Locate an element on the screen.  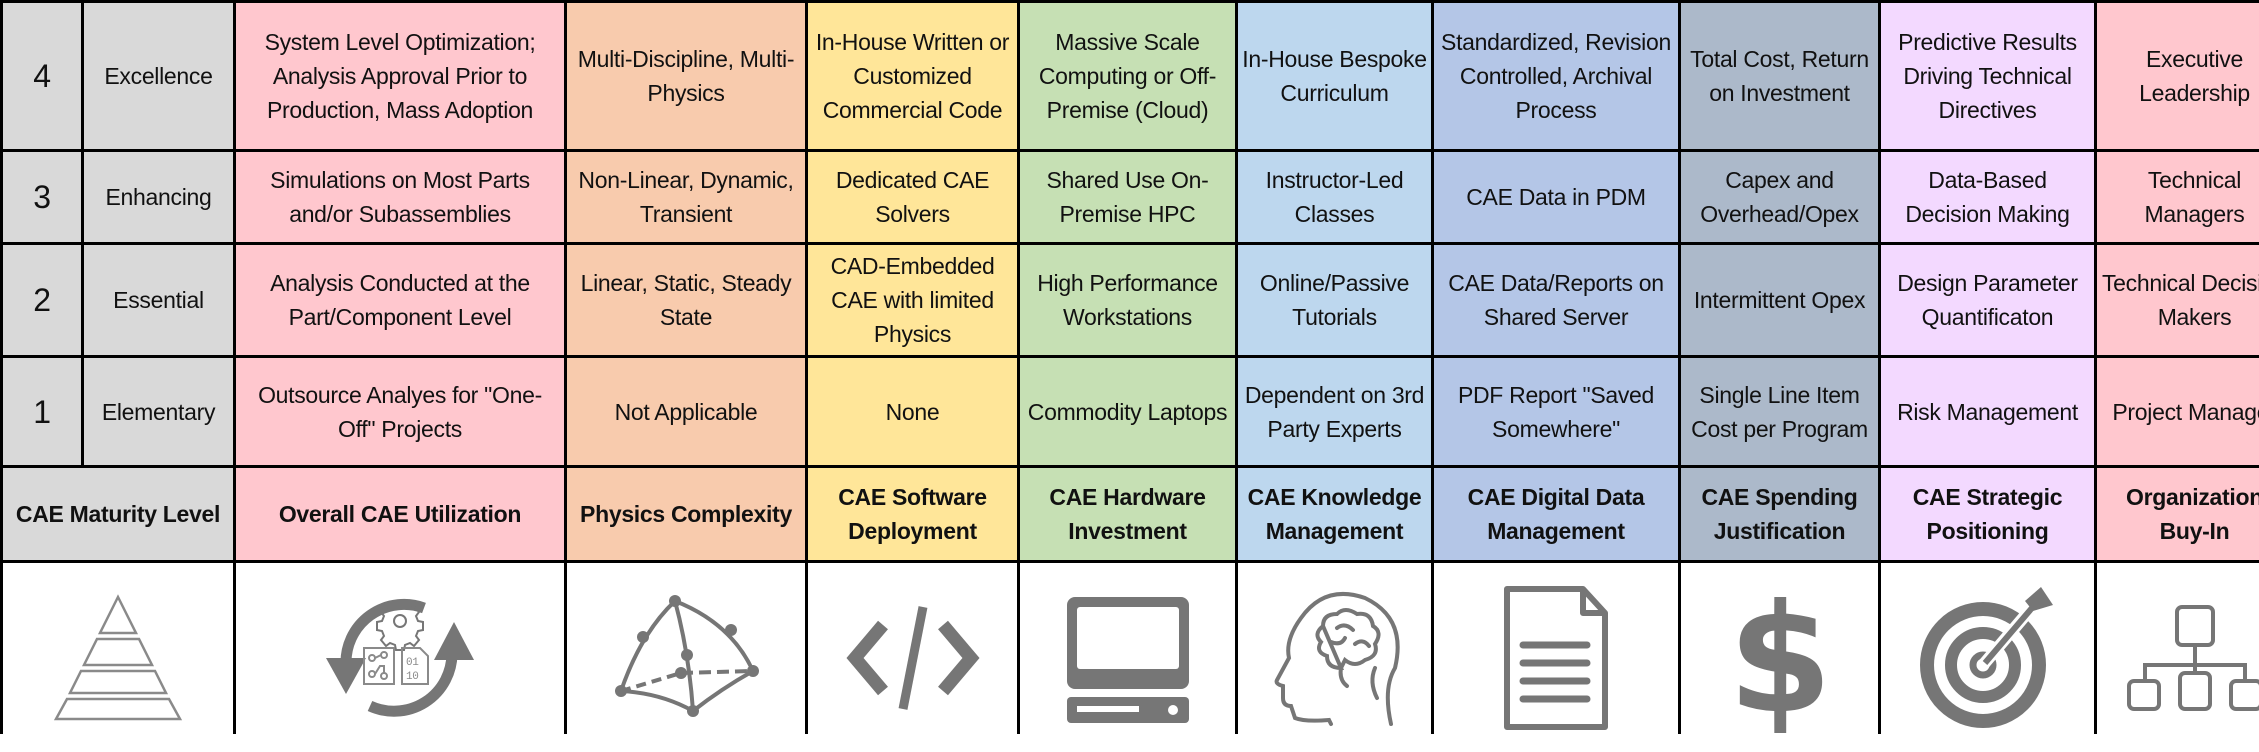
matrix-cell: Intermittent Opex is located at coordinates (1779, 300).